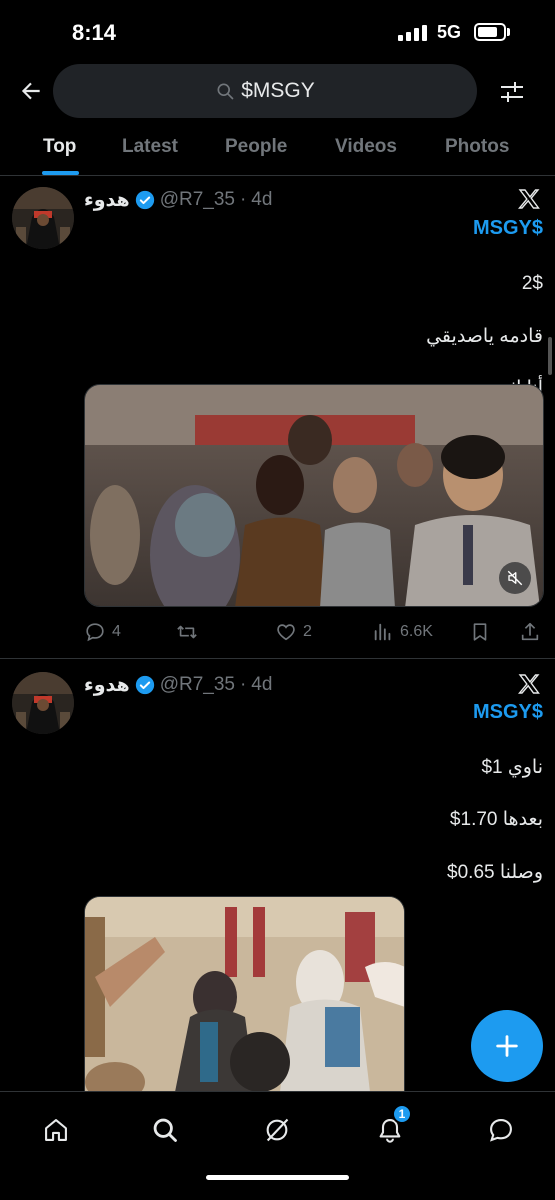 The image size is (555, 1200). I want to click on nav-messages, so click(501, 1130).